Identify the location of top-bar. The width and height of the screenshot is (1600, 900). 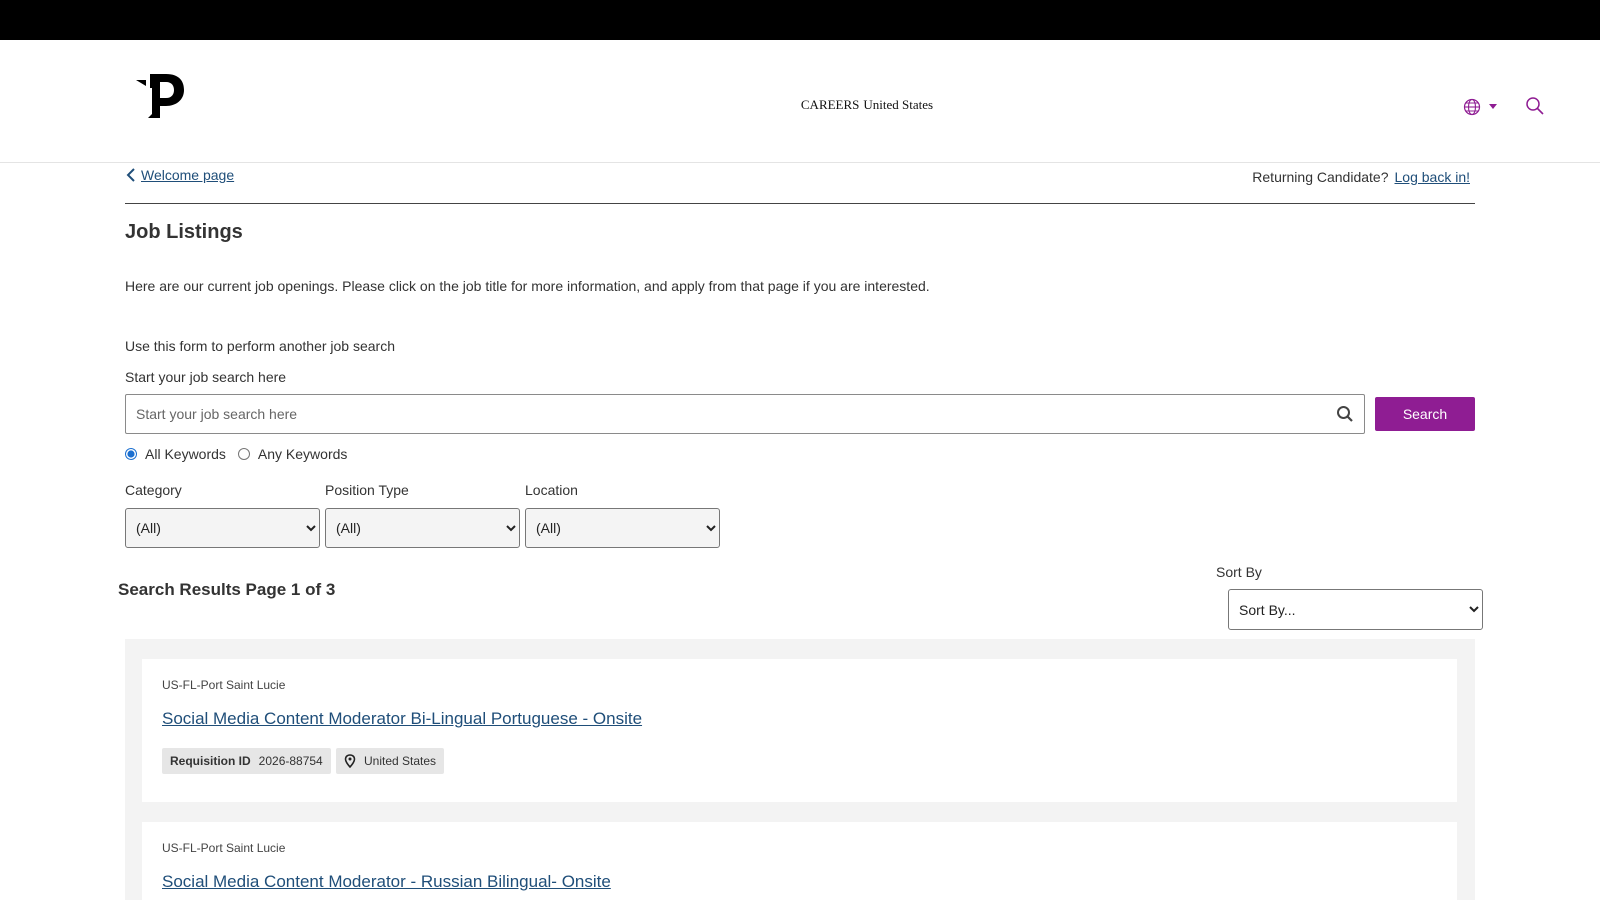
(800, 20).